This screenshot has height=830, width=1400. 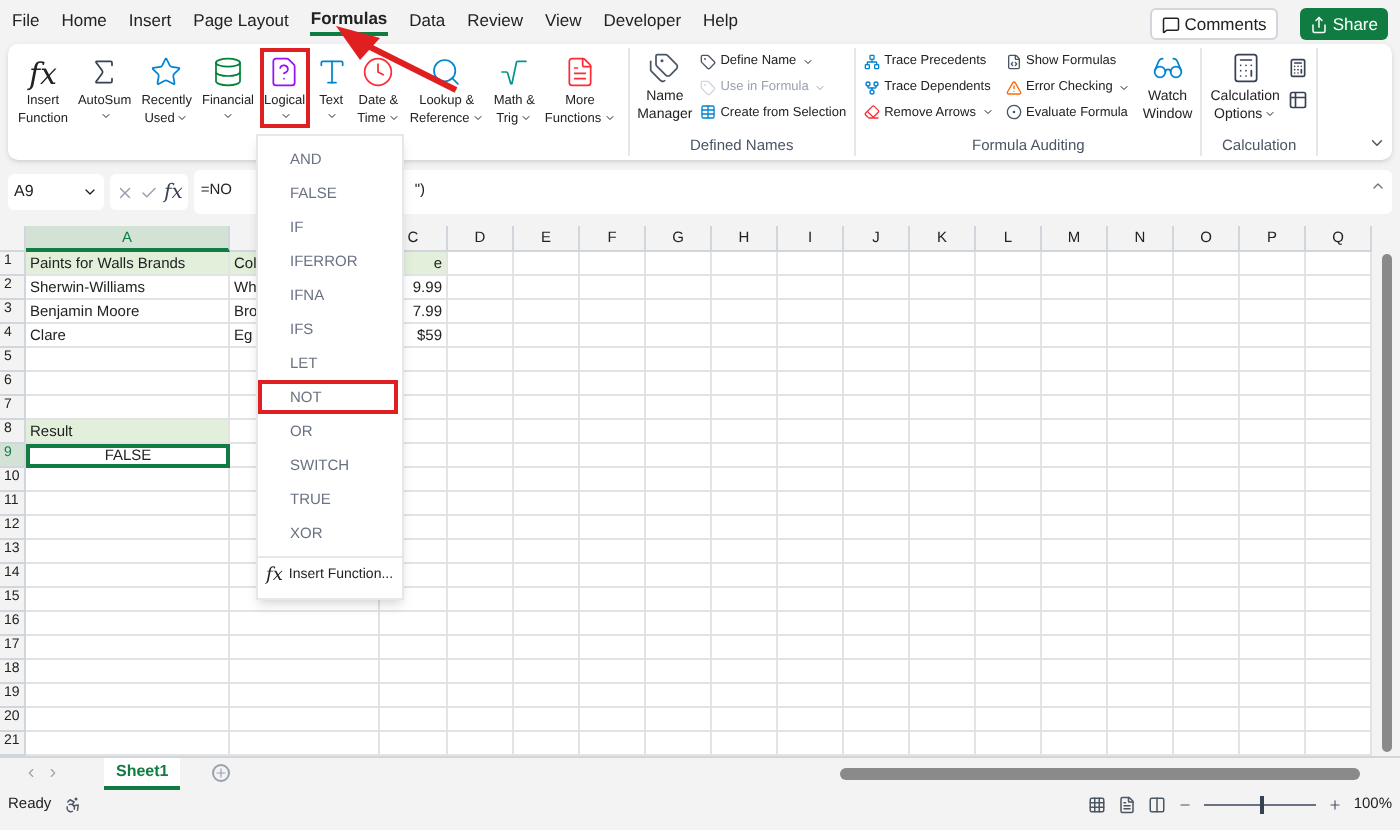 What do you see at coordinates (125, 192) in the screenshot?
I see `cancel-icon` at bounding box center [125, 192].